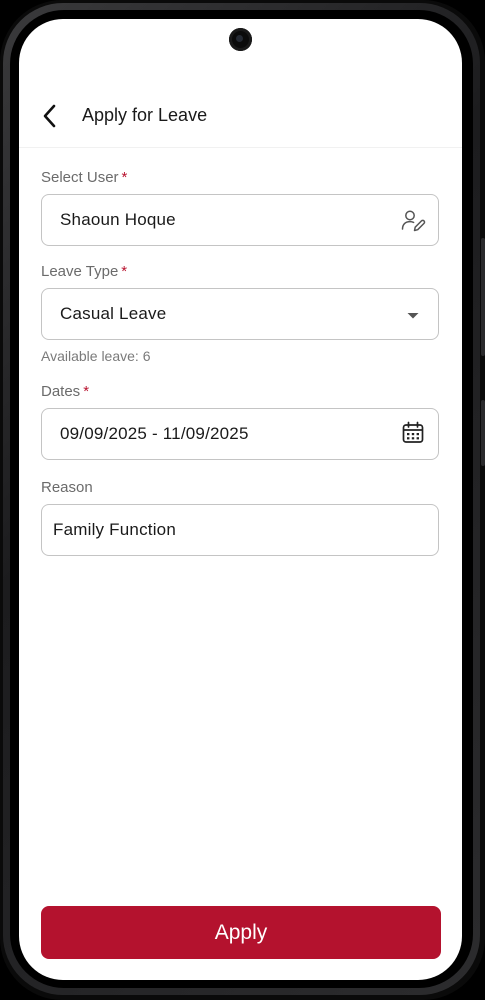 The height and width of the screenshot is (1000, 485). Describe the element at coordinates (145, 115) in the screenshot. I see `page-title: Apply for Leave` at that location.